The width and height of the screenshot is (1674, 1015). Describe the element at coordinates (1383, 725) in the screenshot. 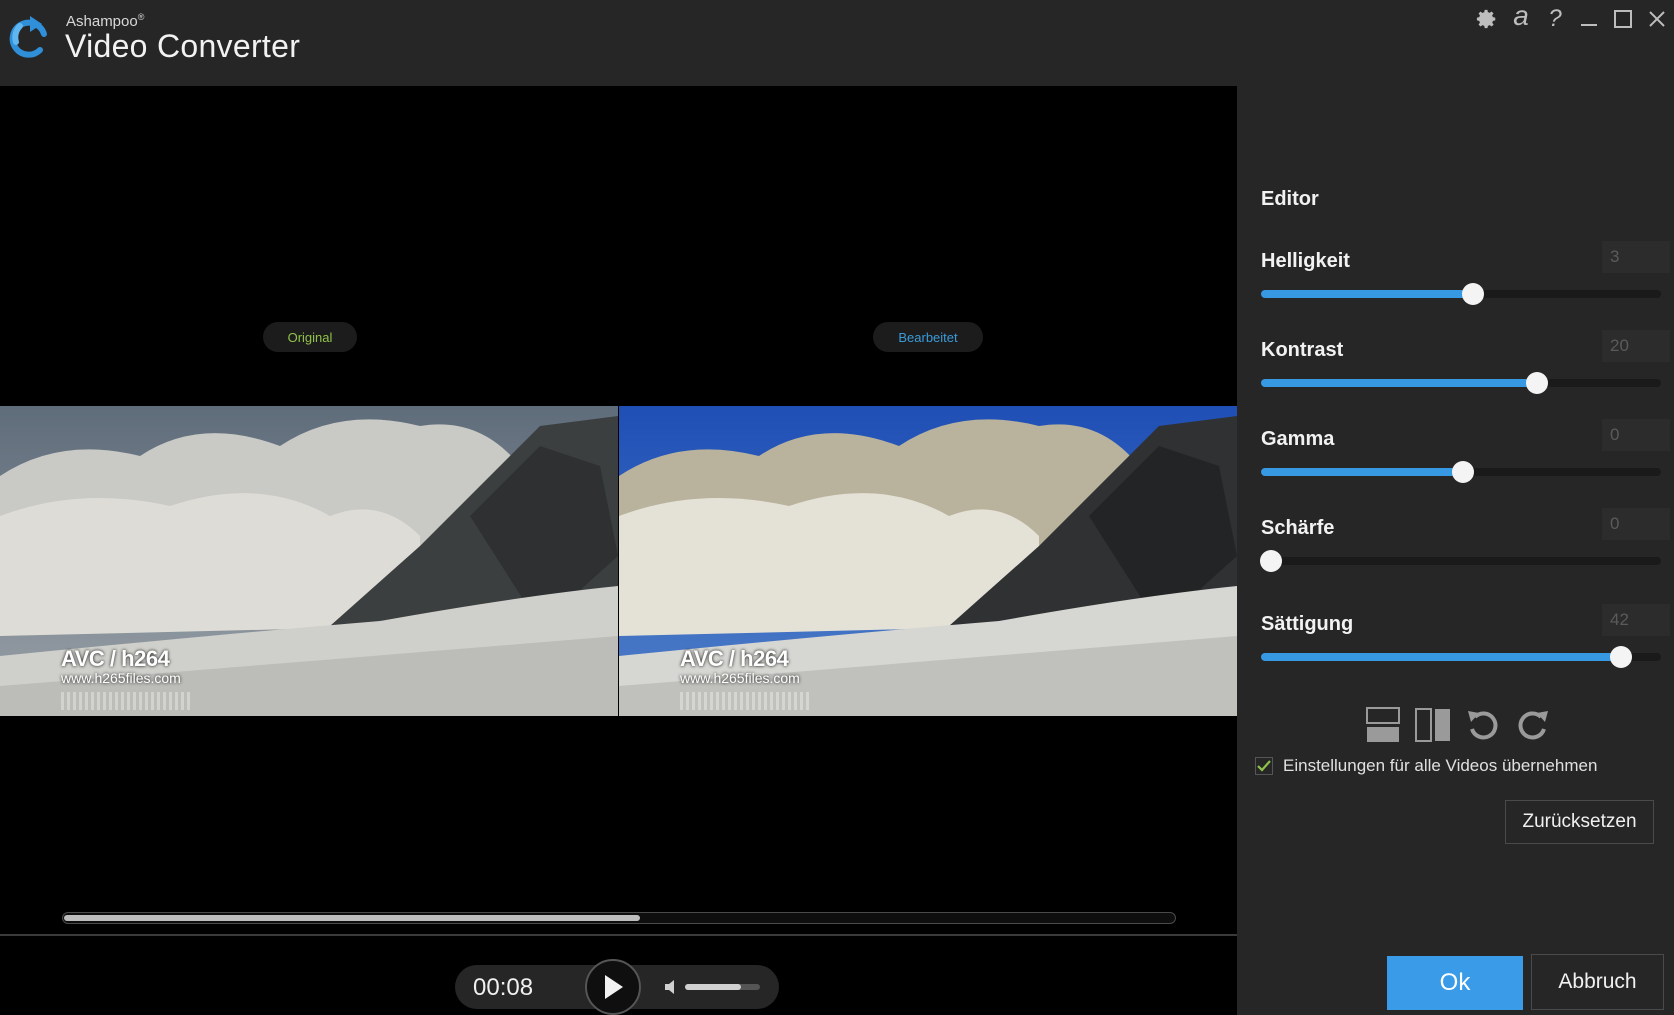

I see `split-horizontal-icon` at that location.